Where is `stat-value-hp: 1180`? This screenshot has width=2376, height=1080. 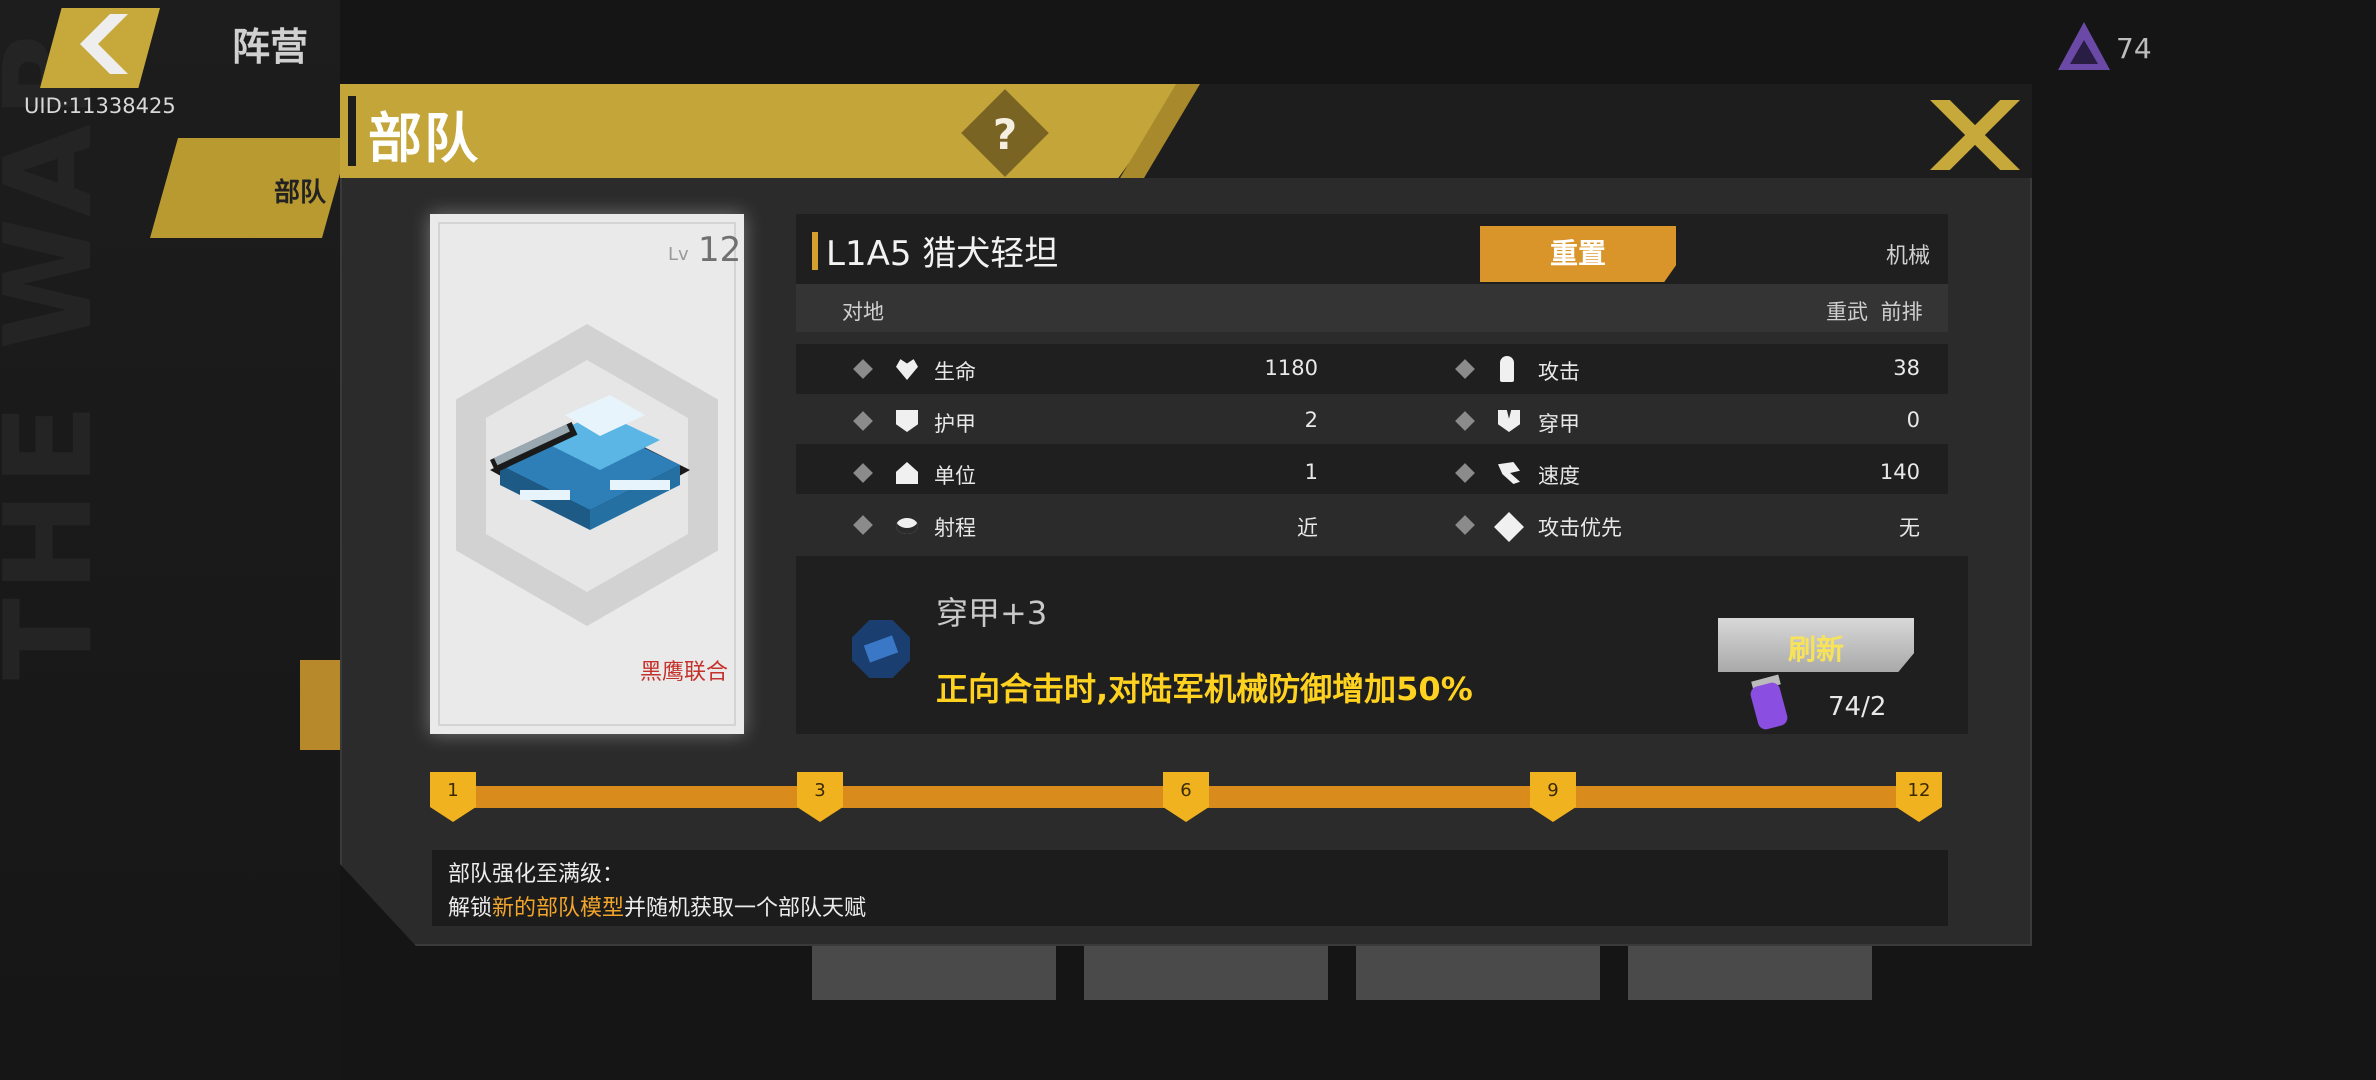 stat-value-hp: 1180 is located at coordinates (1291, 368).